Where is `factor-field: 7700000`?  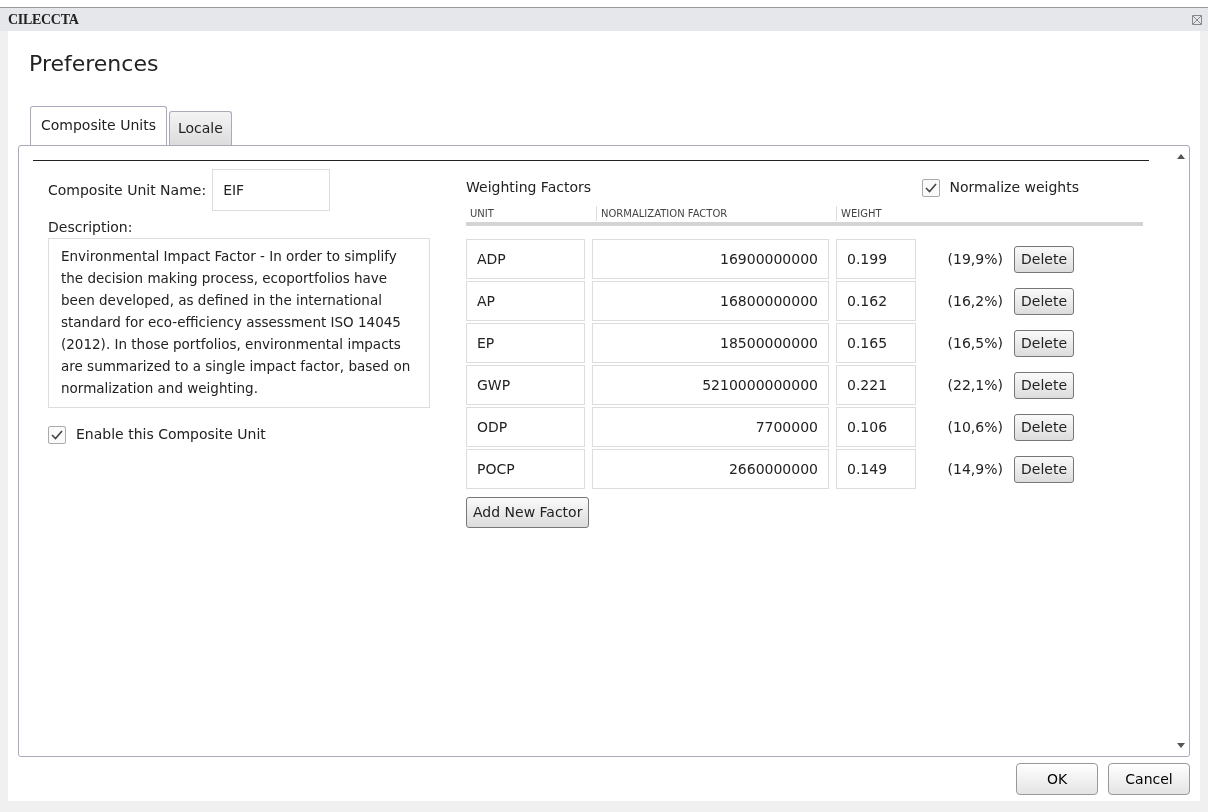
factor-field: 7700000 is located at coordinates (710, 427).